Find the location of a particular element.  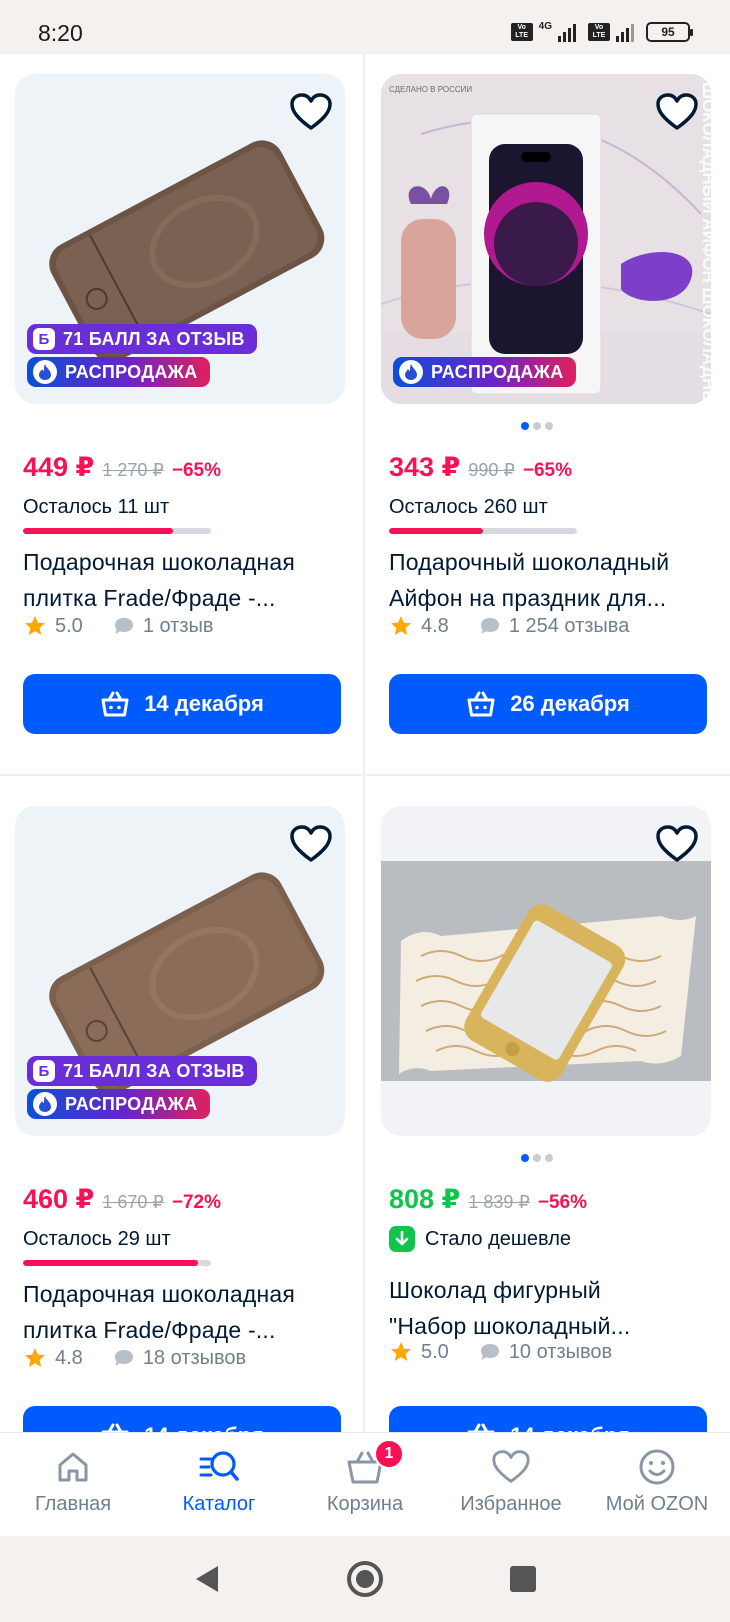

nav-profile: Мой OZON is located at coordinates (657, 1481).